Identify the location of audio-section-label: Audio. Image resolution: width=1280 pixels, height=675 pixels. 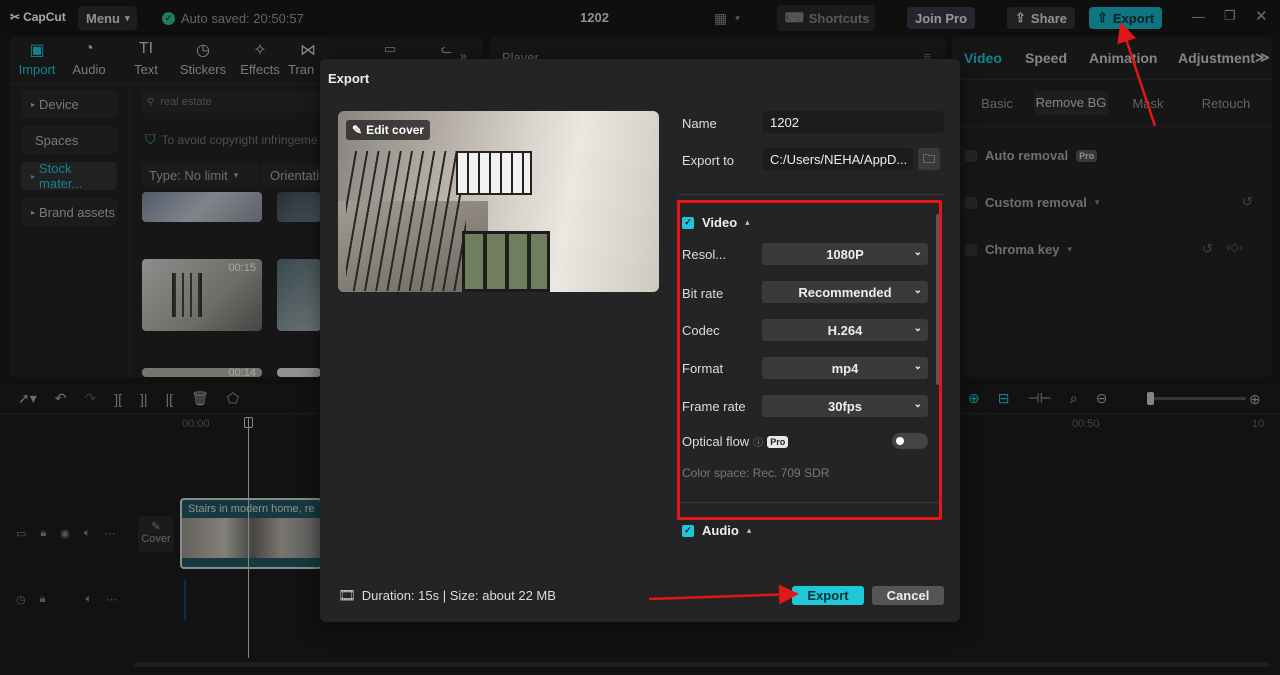
(720, 530).